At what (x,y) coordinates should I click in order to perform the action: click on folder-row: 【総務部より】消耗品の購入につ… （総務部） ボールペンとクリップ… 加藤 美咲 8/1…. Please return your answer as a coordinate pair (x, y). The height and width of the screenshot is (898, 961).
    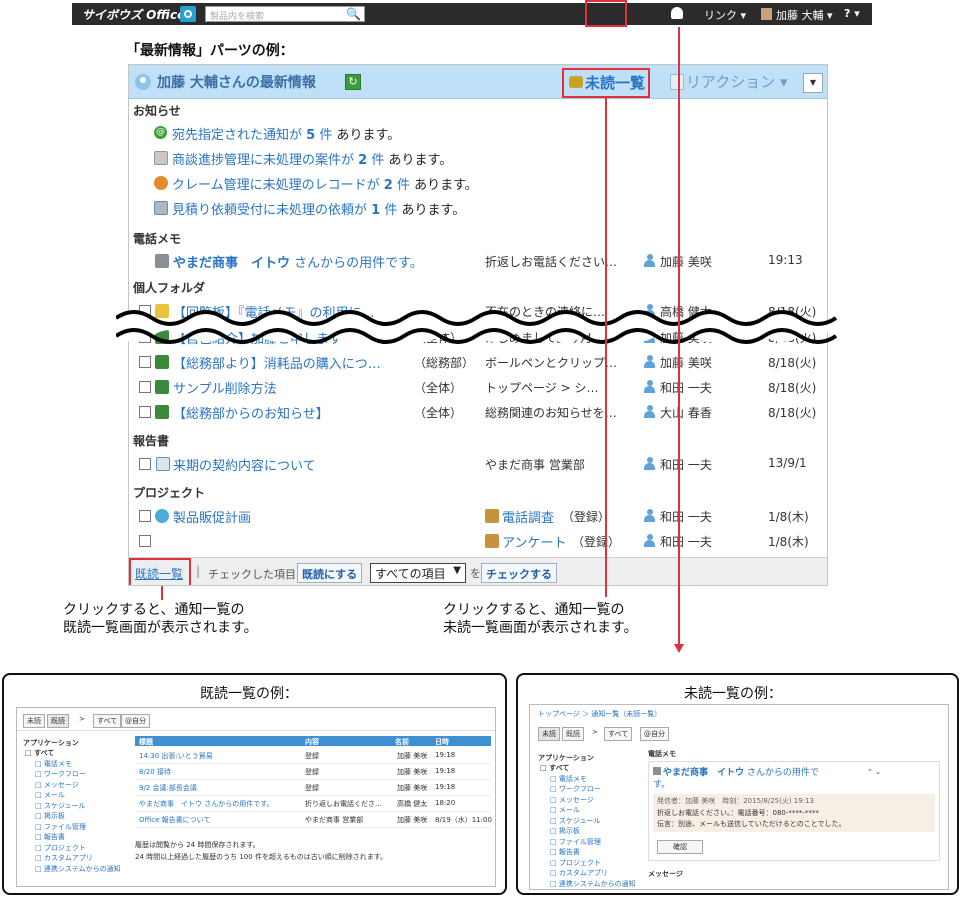
    Looking at the image, I should click on (478, 363).